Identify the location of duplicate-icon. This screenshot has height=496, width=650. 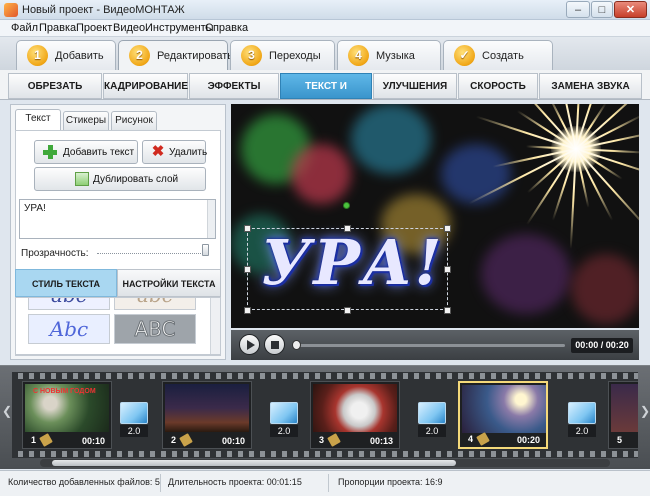
(82, 179).